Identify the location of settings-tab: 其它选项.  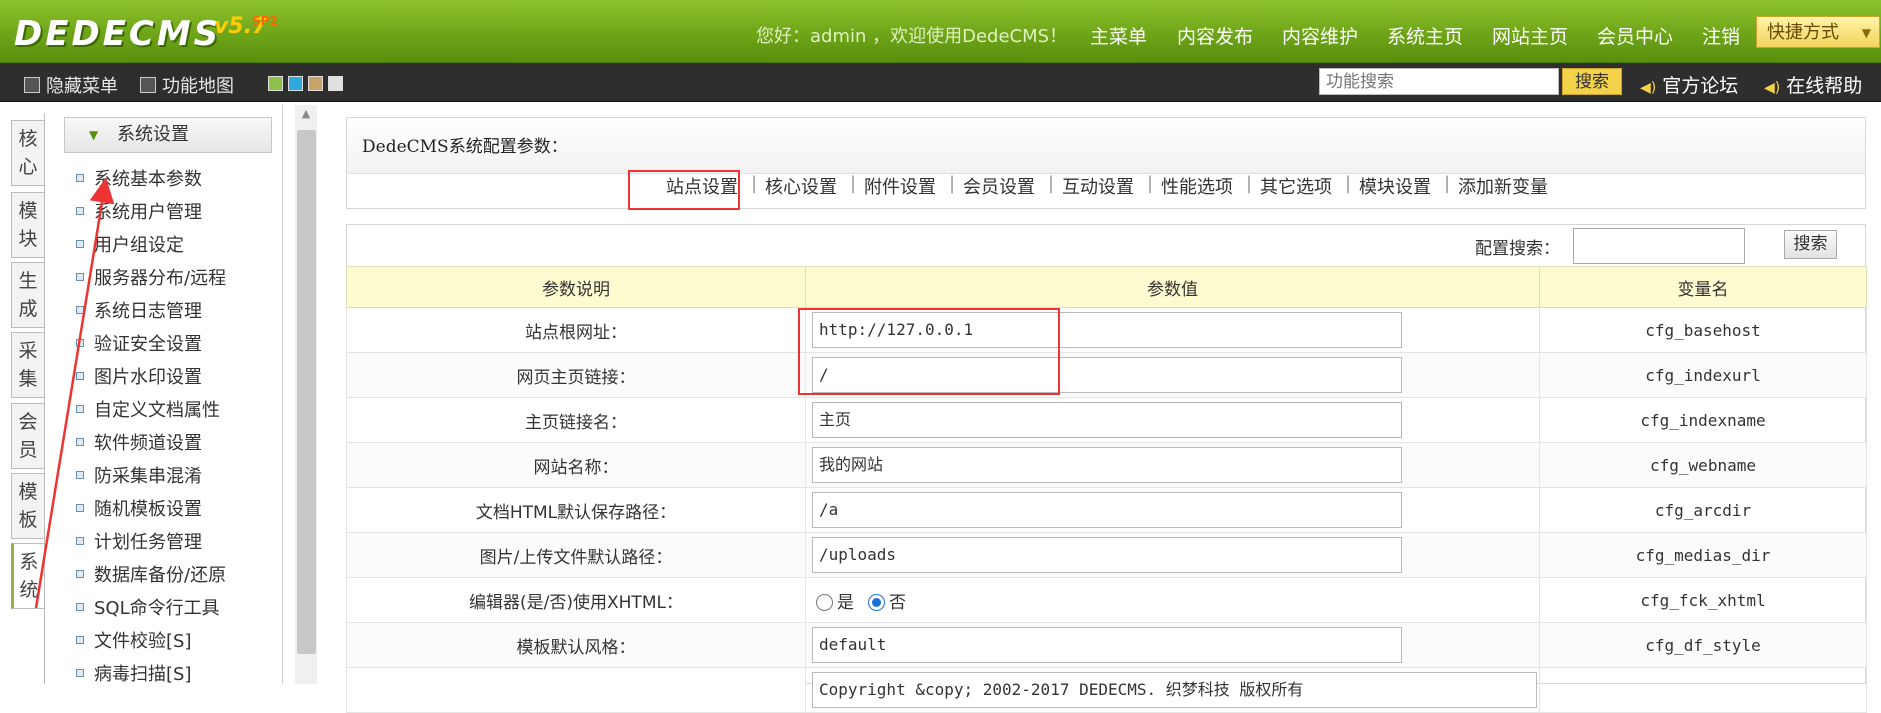
(1296, 186).